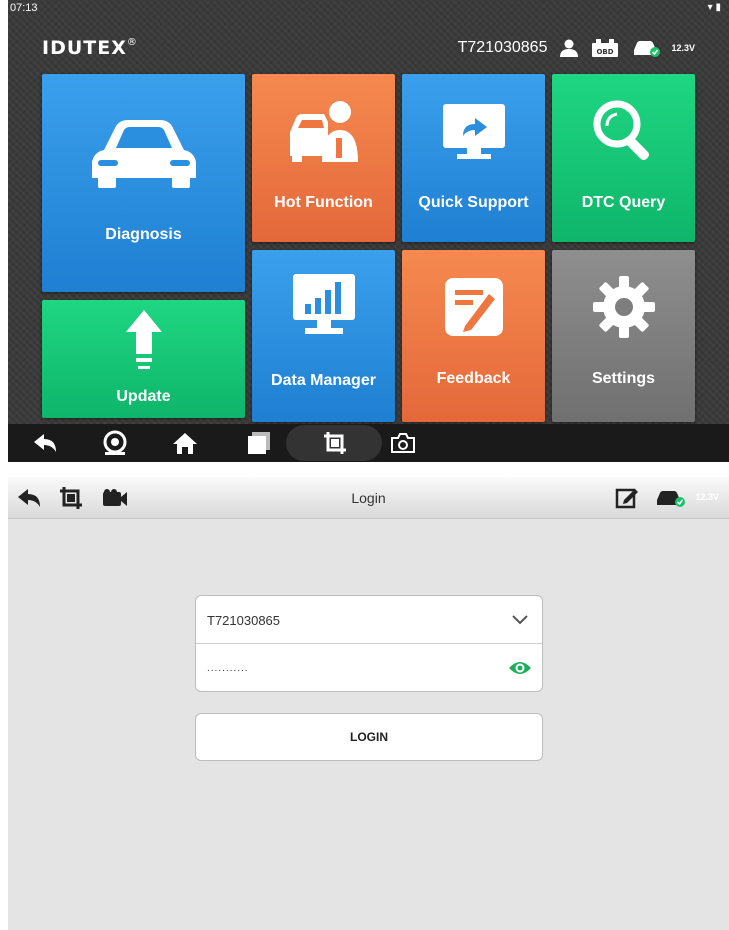  What do you see at coordinates (710, 7) in the screenshot?
I see `wifi-icon: ▾` at bounding box center [710, 7].